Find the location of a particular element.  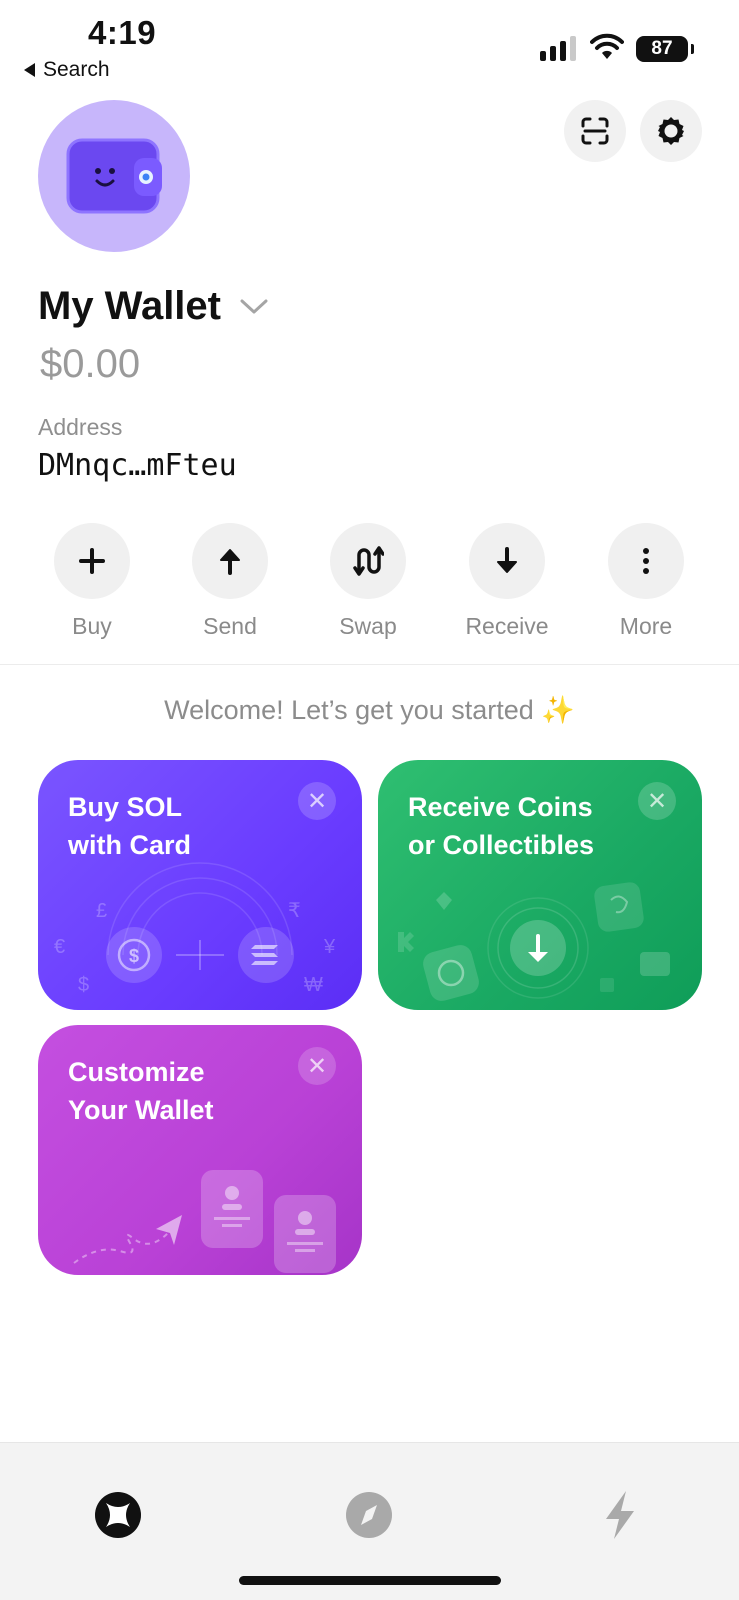

swap-icon is located at coordinates (368, 561).